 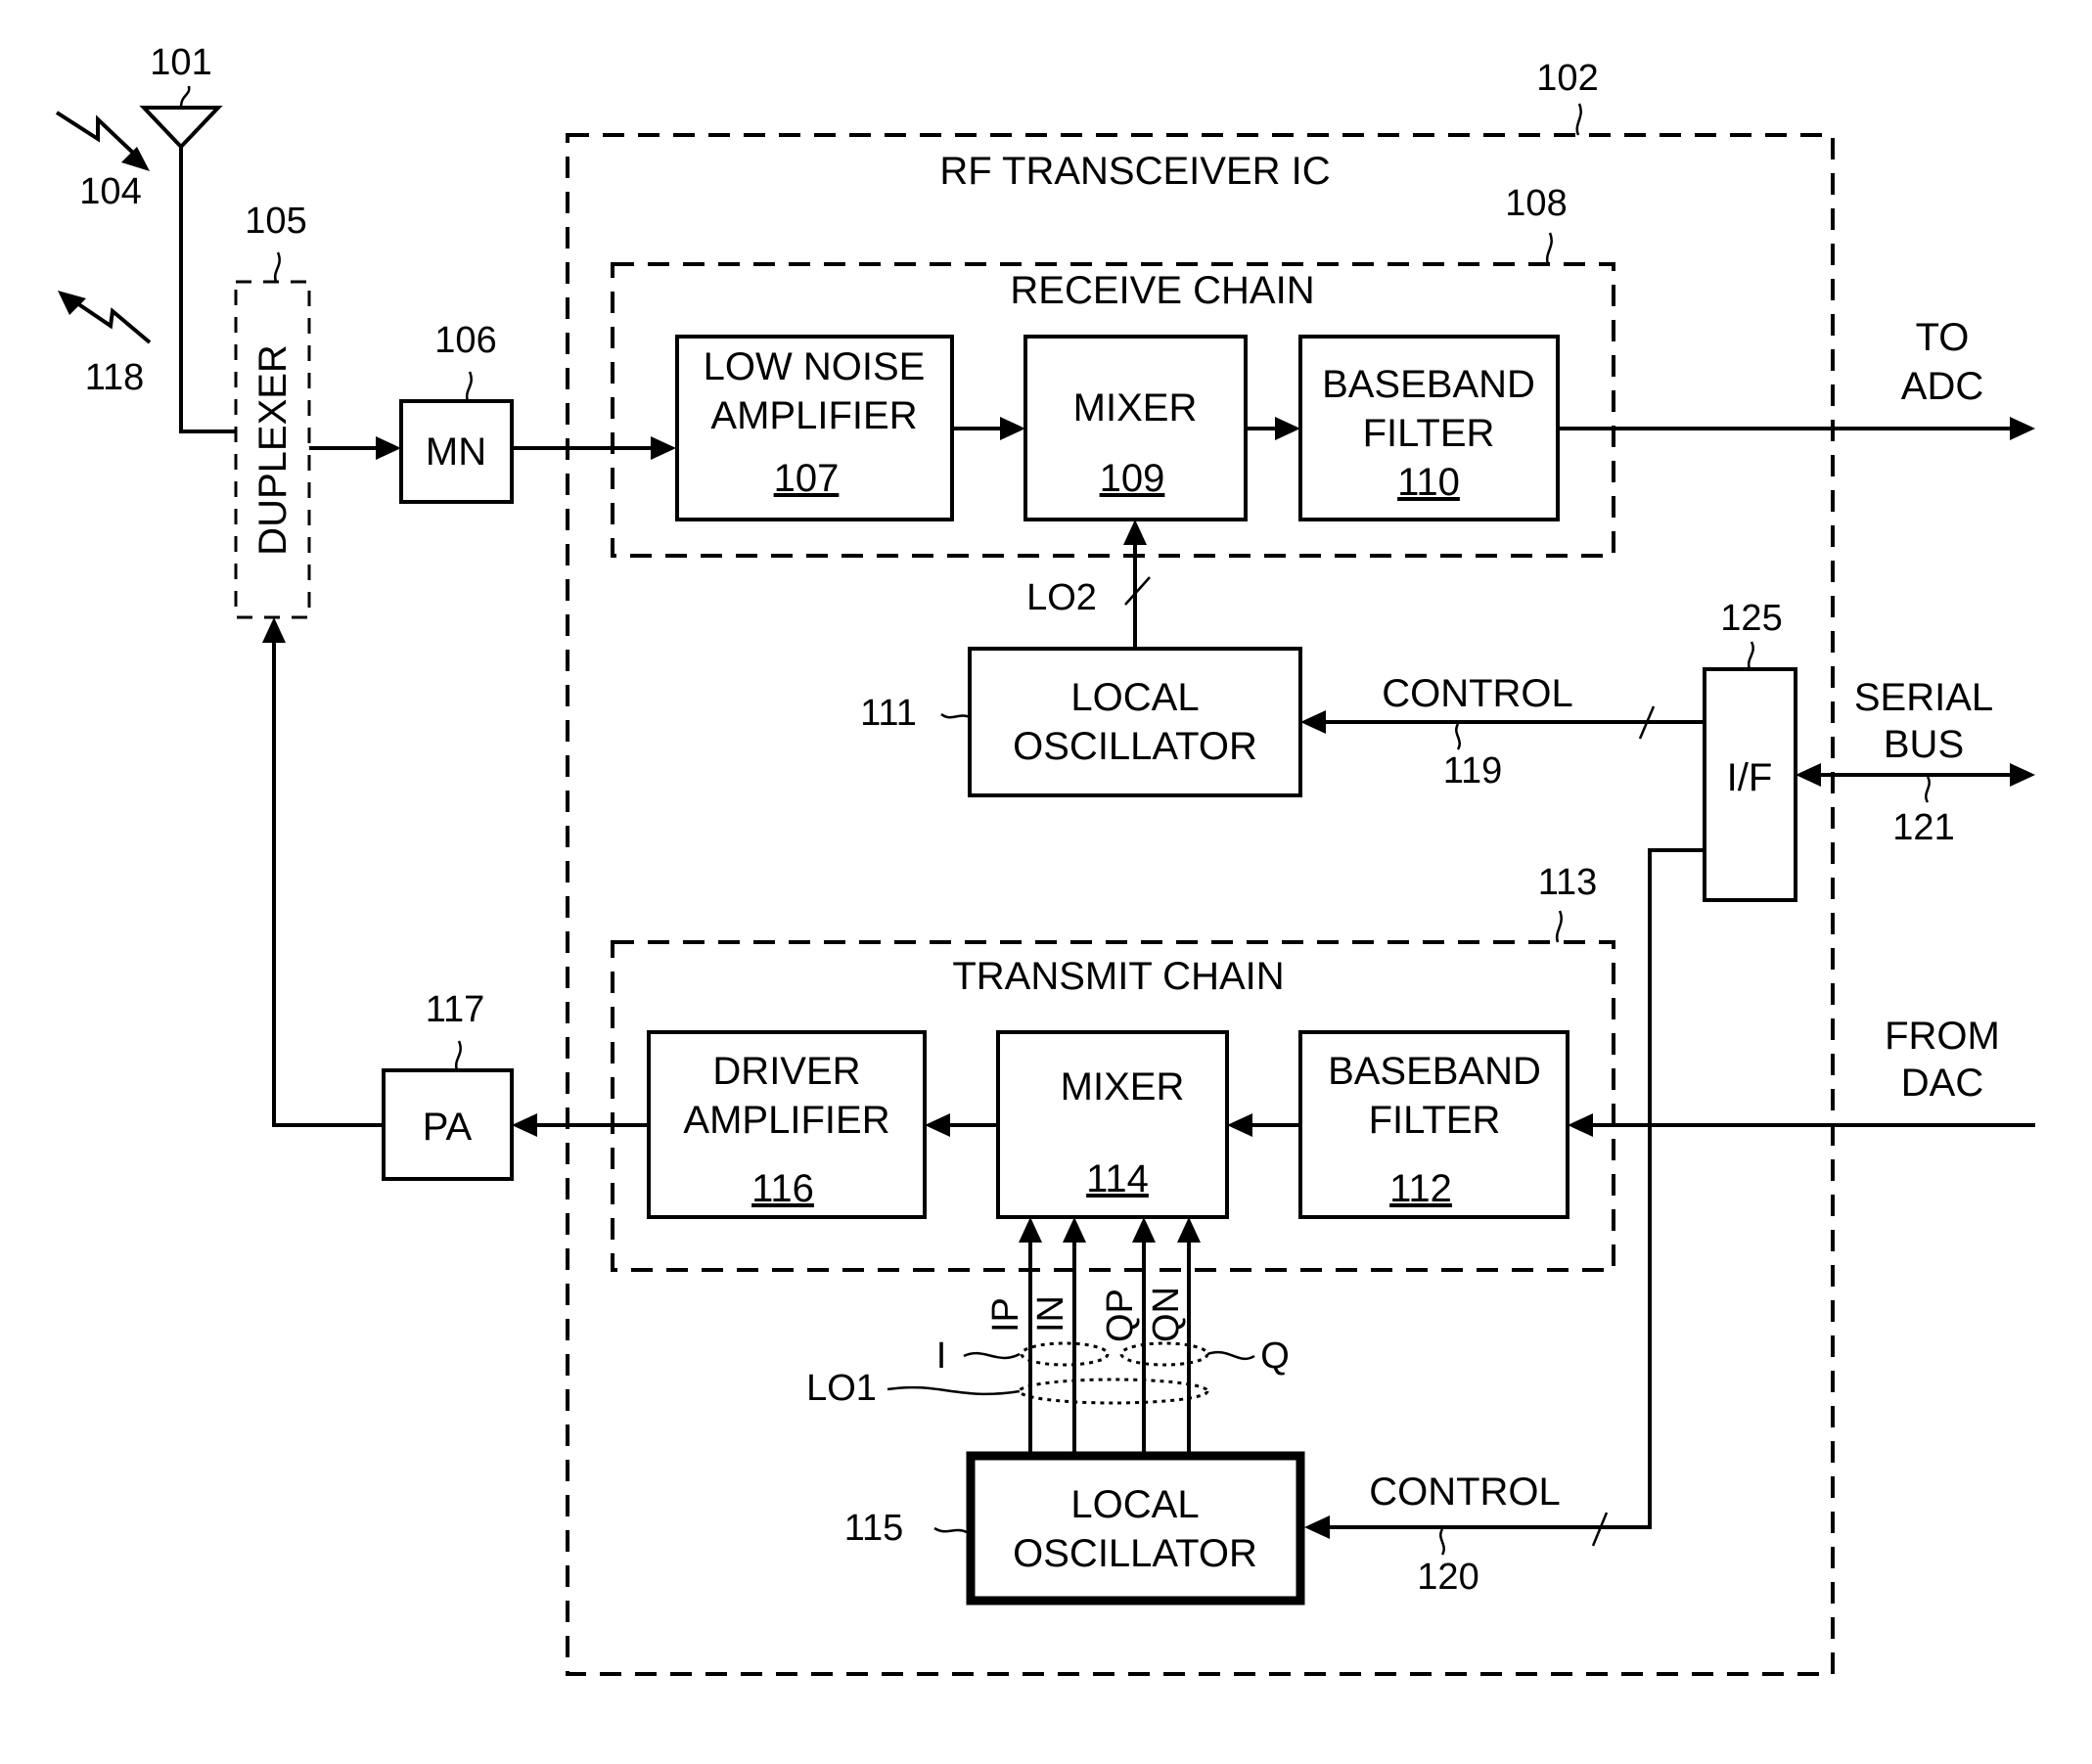 I want to click on low-noise-amplifier: LOW NOISE AMPLIFIER 107, so click(x=814, y=428).